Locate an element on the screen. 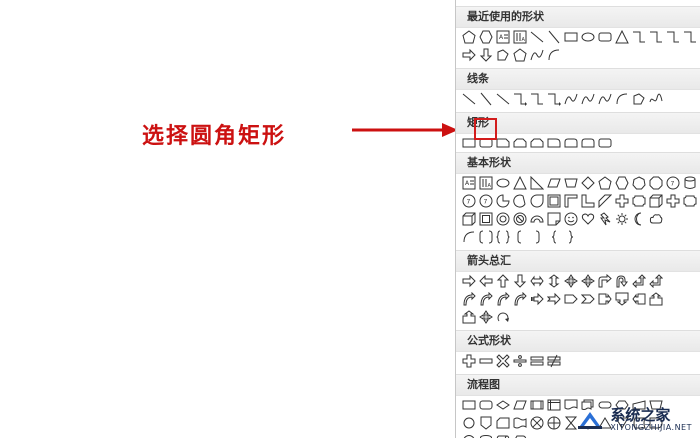 The image size is (700, 438). foldcorner-shape-icon is located at coordinates (553, 219).